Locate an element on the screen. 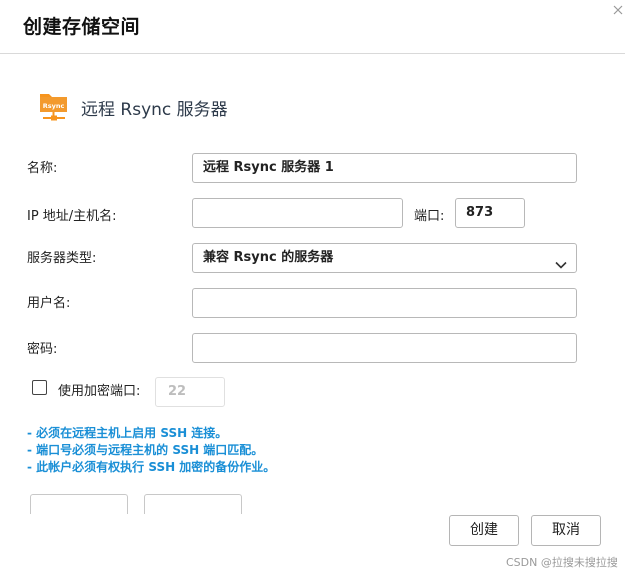 The image size is (625, 573). port-label: 端口: is located at coordinates (429, 216).